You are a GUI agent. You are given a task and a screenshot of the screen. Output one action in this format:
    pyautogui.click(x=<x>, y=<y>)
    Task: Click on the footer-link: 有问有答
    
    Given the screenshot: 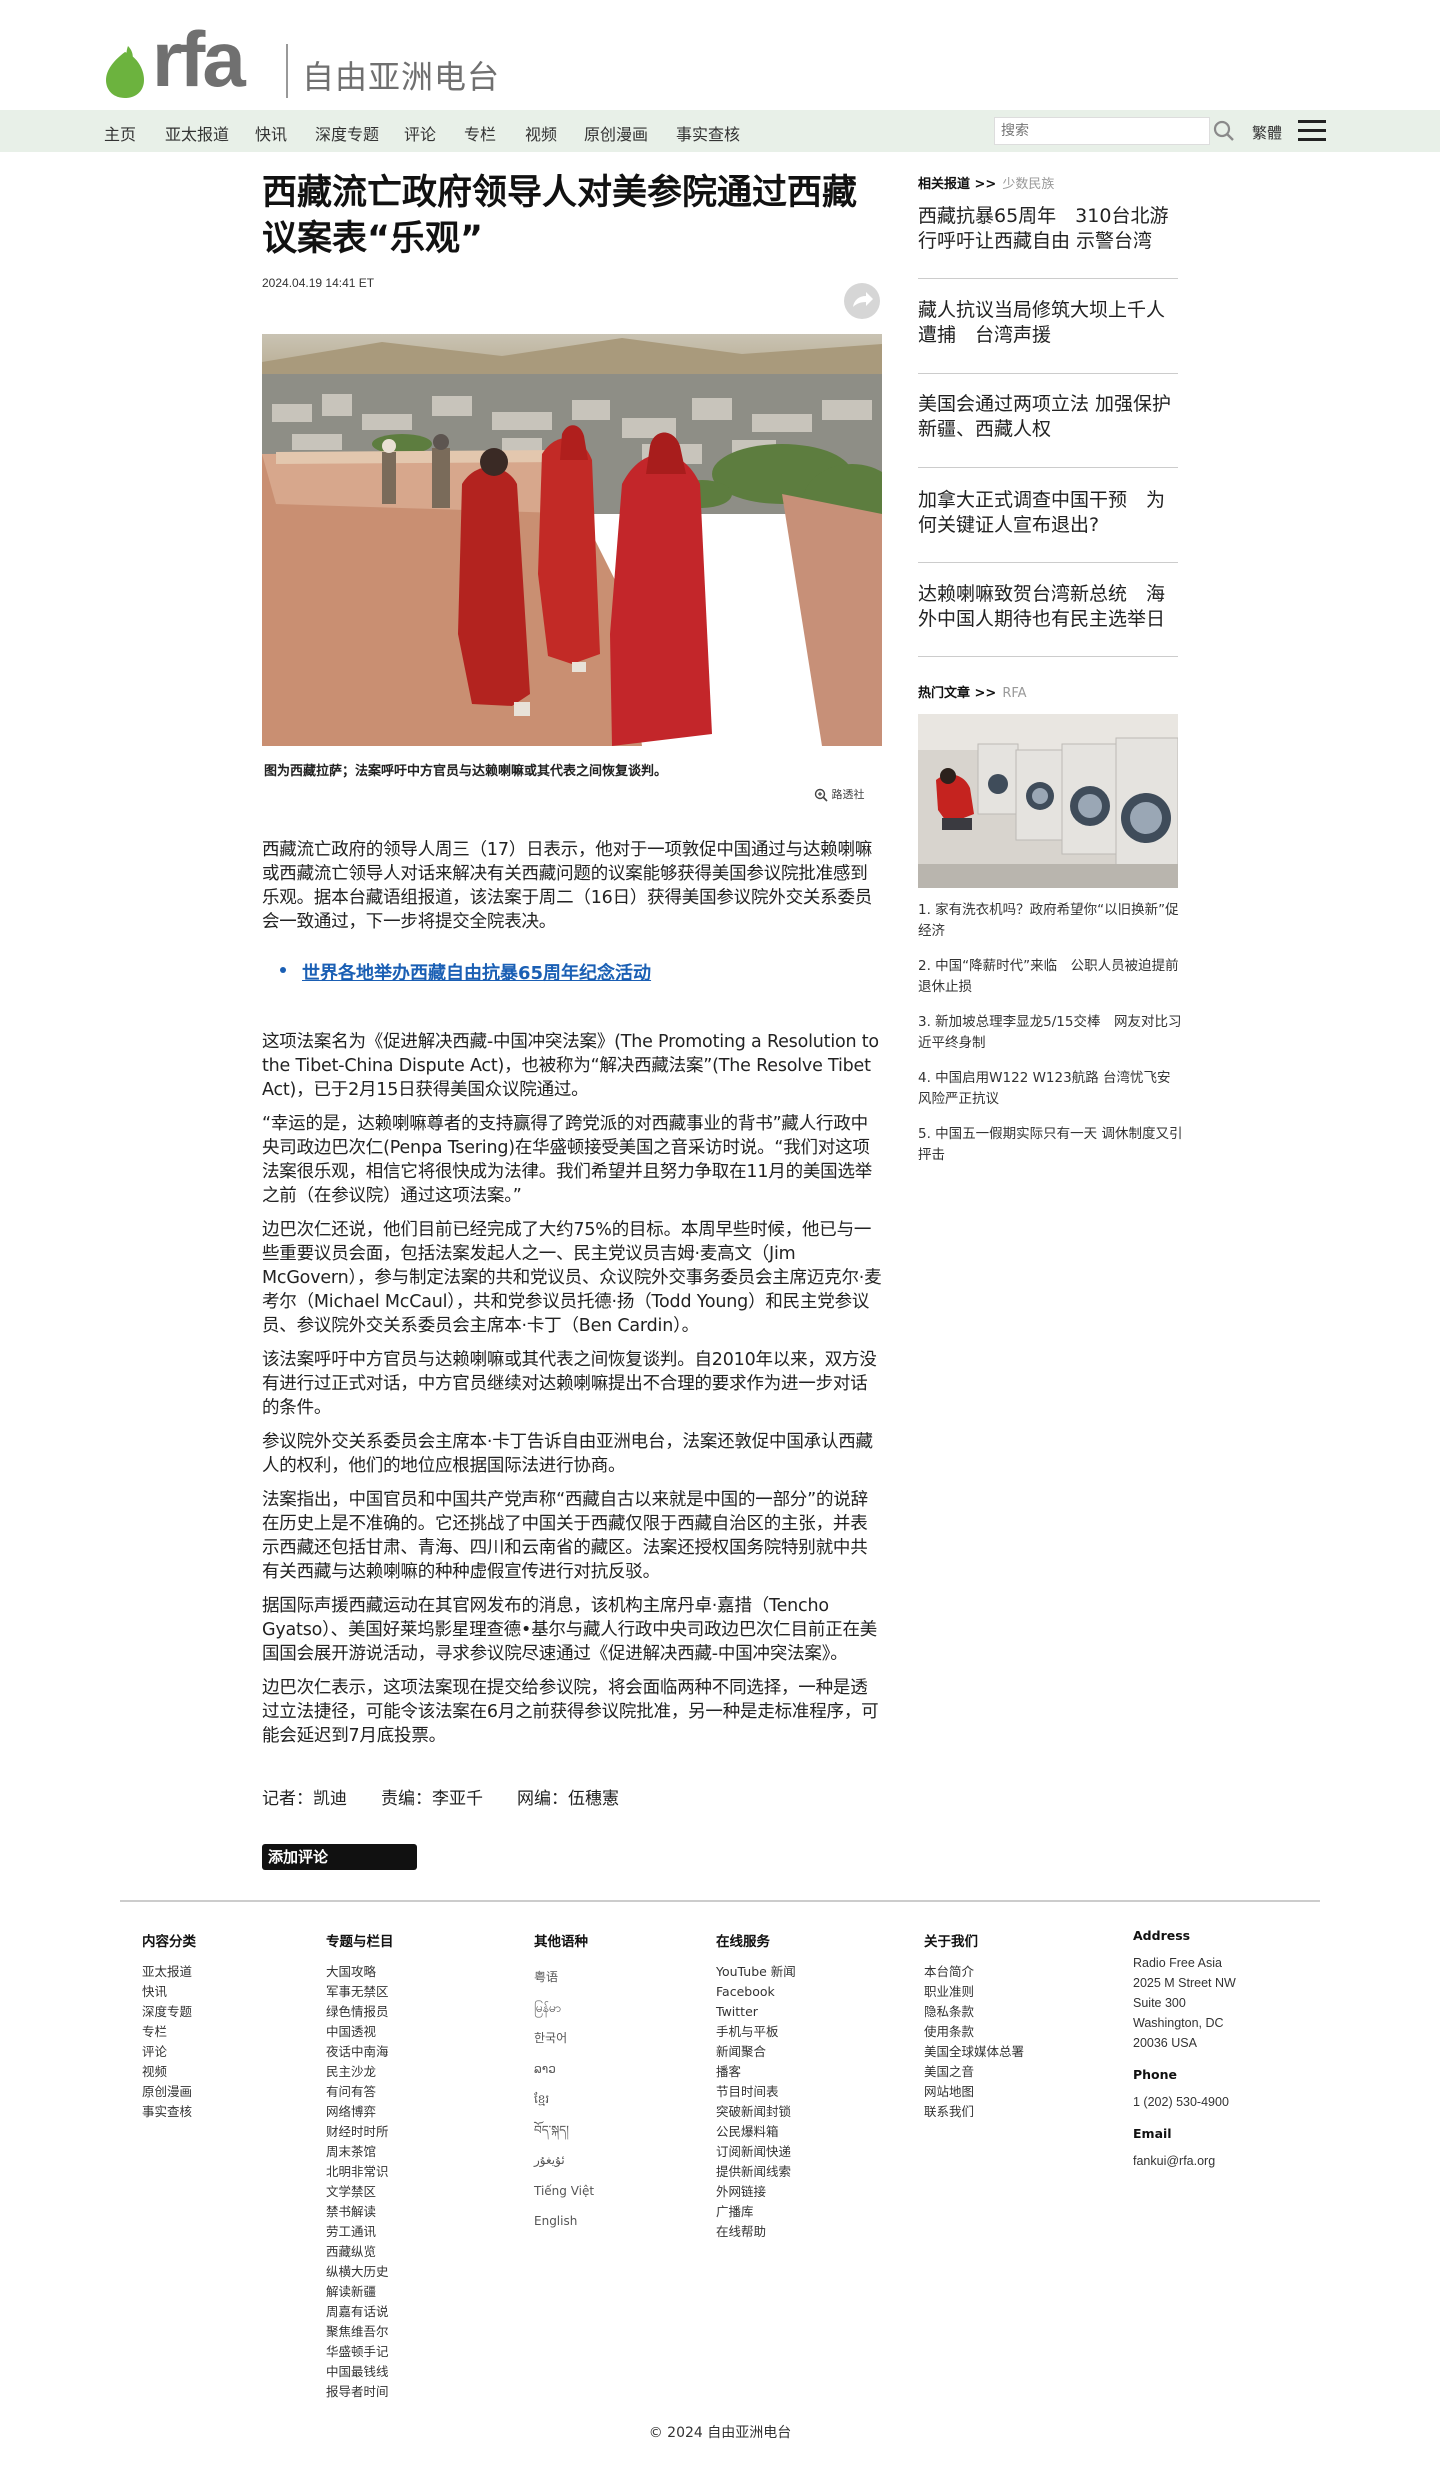 What is the action you would take?
    pyautogui.click(x=360, y=2092)
    